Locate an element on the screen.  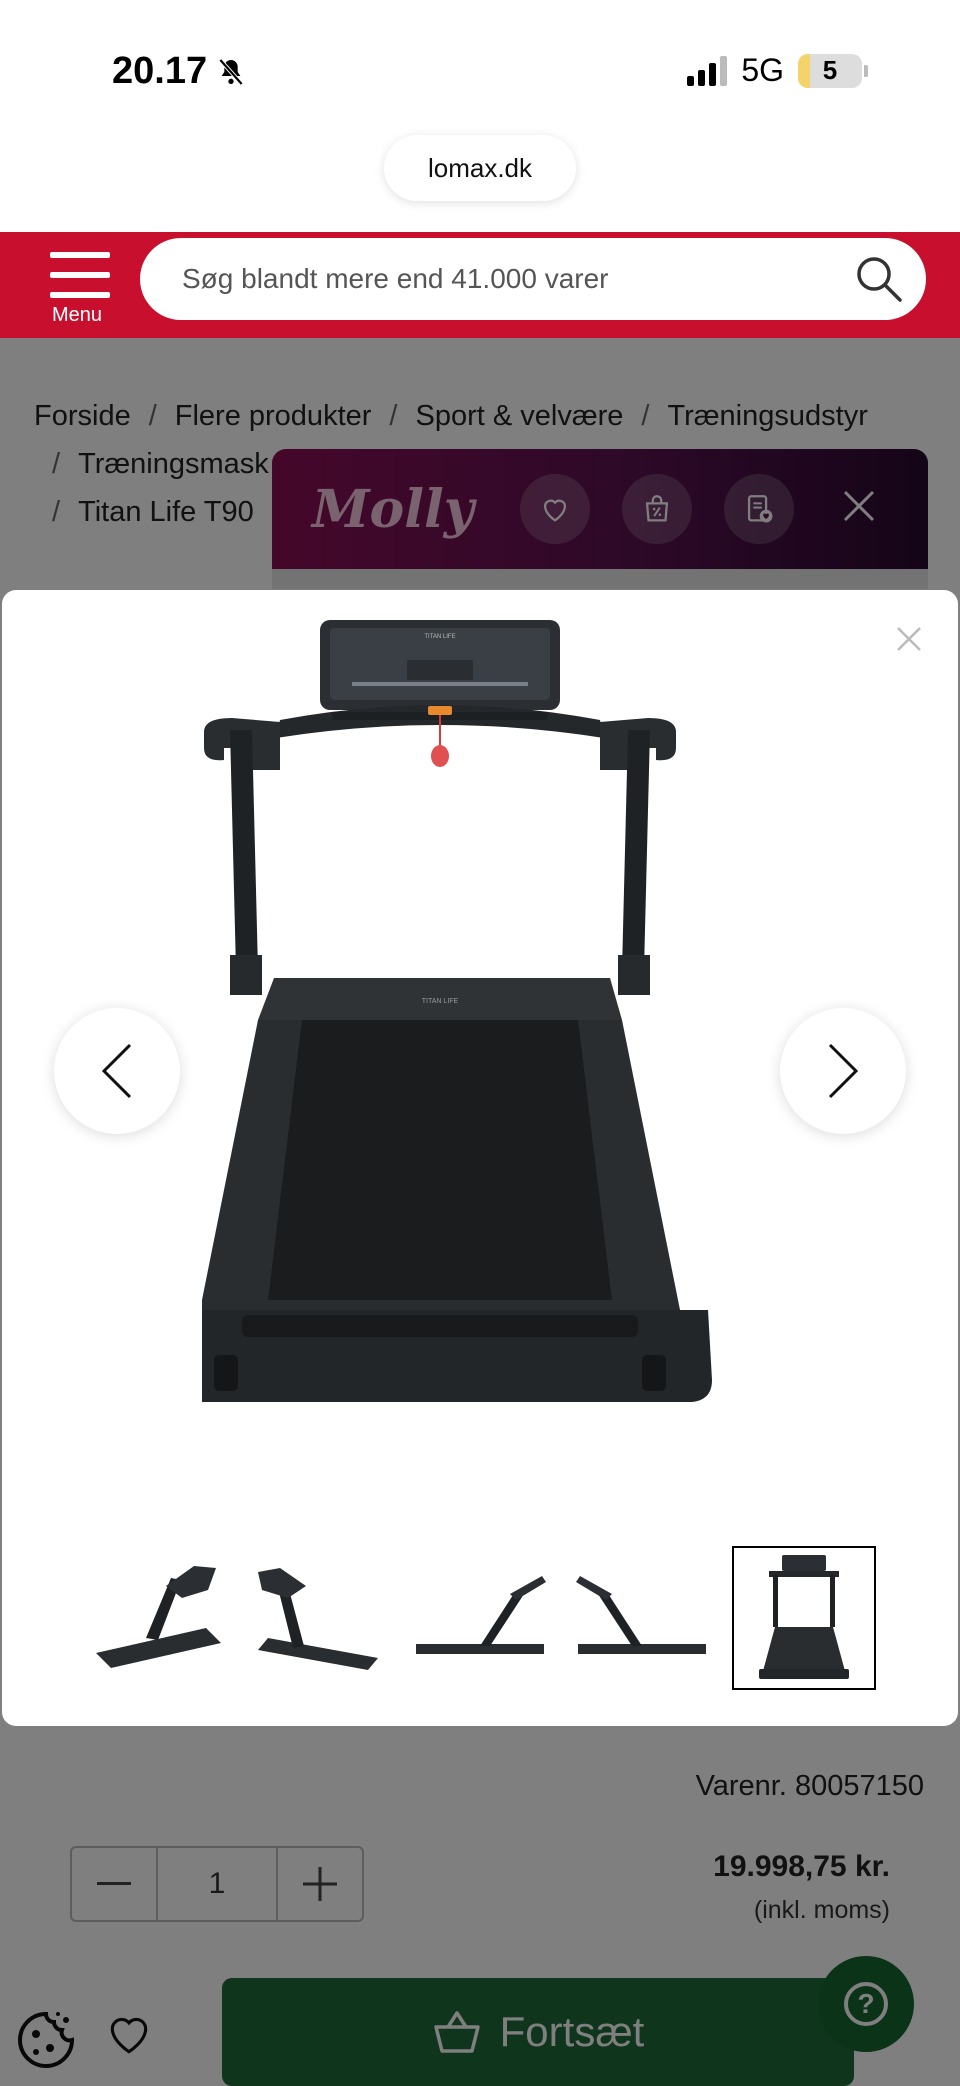
chevron-right-icon is located at coordinates (843, 1071).